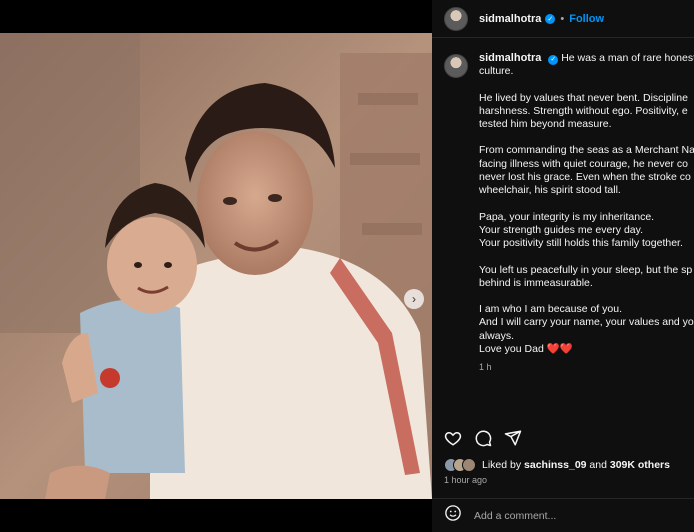  I want to click on emoji-button, so click(453, 515).